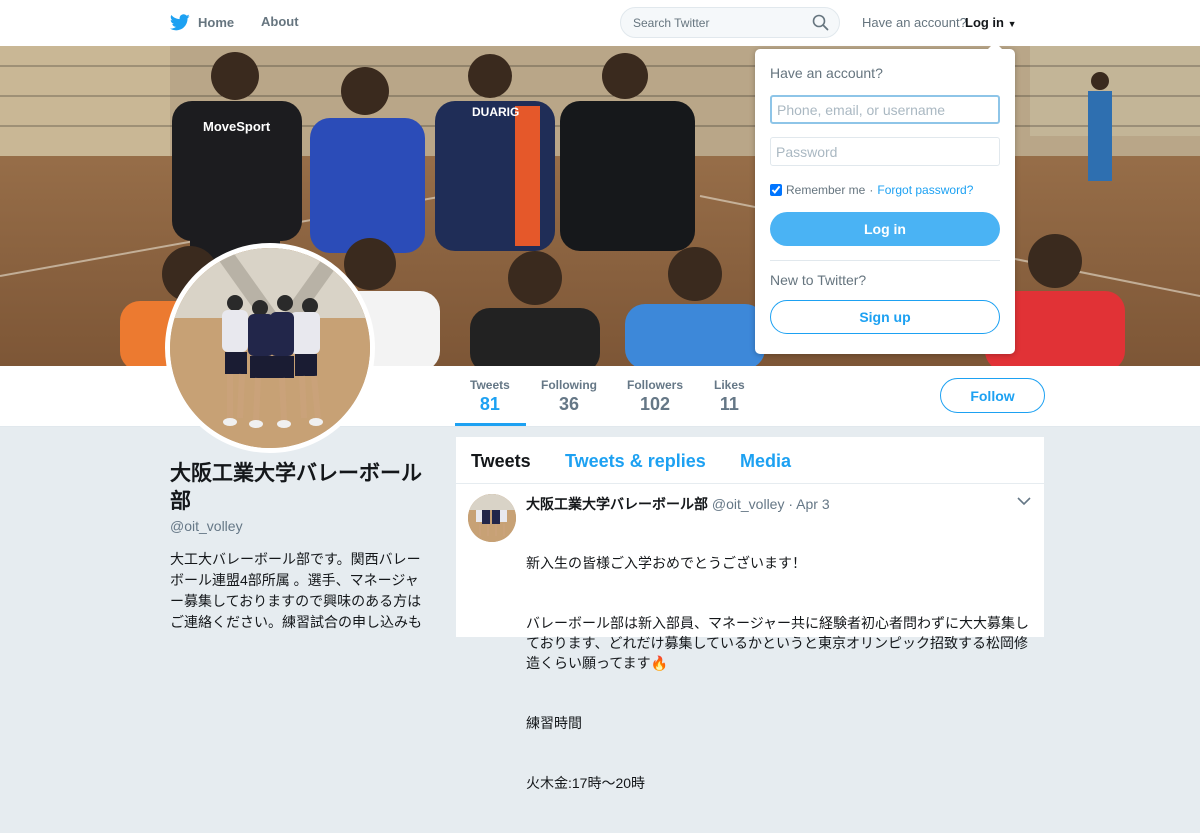 The height and width of the screenshot is (833, 1200). Describe the element at coordinates (729, 385) in the screenshot. I see `stat-likes-label: Likes` at that location.